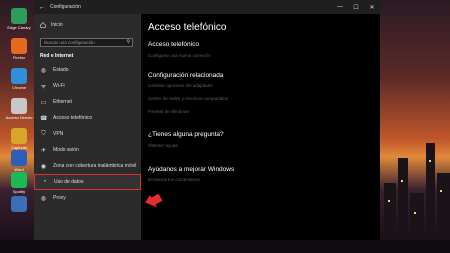  What do you see at coordinates (57, 25) in the screenshot?
I see `home-label: Inicio` at bounding box center [57, 25].